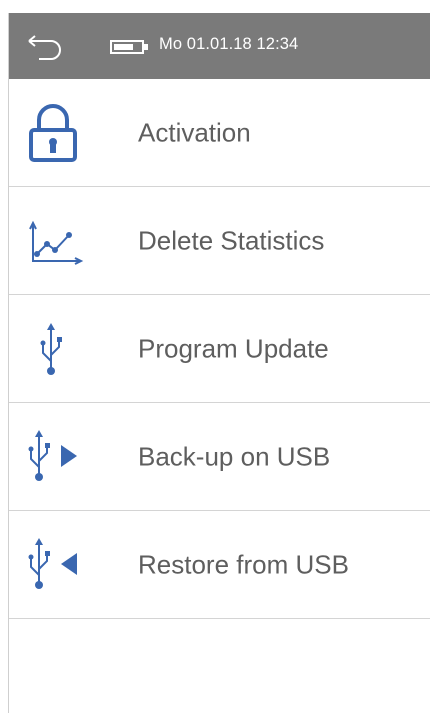 The height and width of the screenshot is (713, 430). Describe the element at coordinates (53, 132) in the screenshot. I see `padlock-icon` at that location.